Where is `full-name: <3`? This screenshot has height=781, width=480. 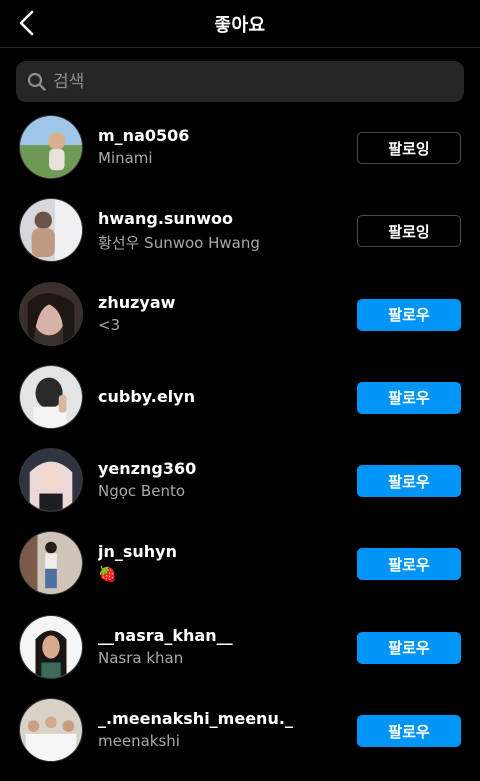 full-name: <3 is located at coordinates (109, 324).